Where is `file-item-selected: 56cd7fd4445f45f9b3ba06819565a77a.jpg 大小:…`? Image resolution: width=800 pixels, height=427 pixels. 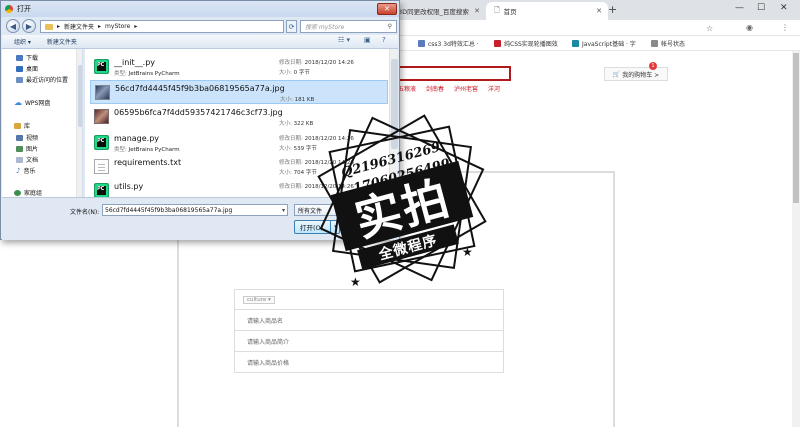
file-item-selected: 56cd7fd4445f45f9b3ba06819565a77a.jpg 大小:… is located at coordinates (239, 92).